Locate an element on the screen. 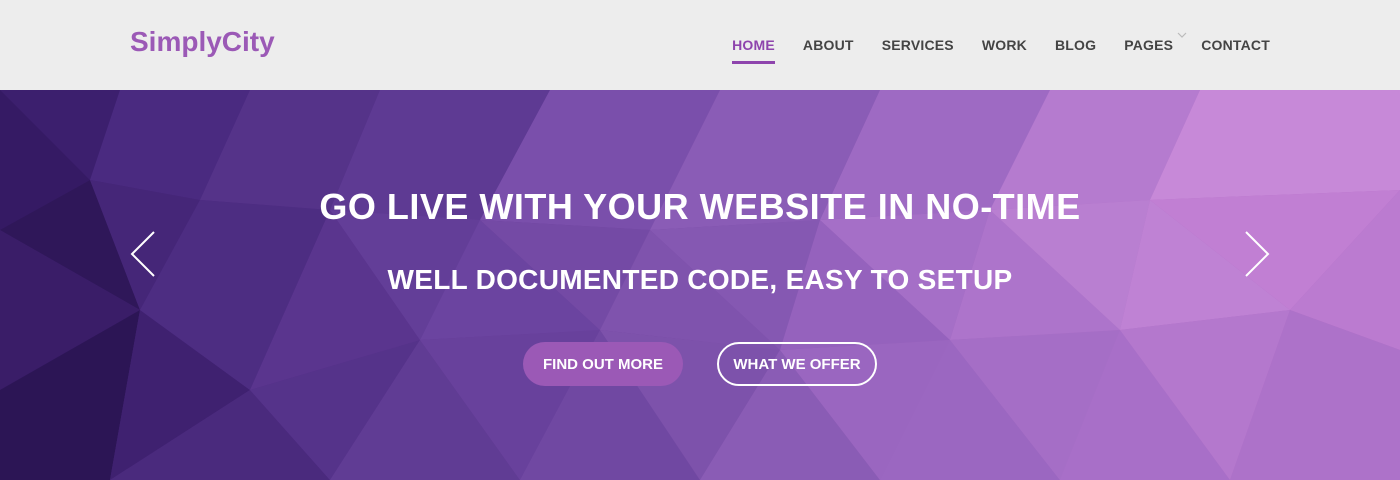 Image resolution: width=1400 pixels, height=480 pixels. nav-item-about: ABOUT is located at coordinates (828, 45).